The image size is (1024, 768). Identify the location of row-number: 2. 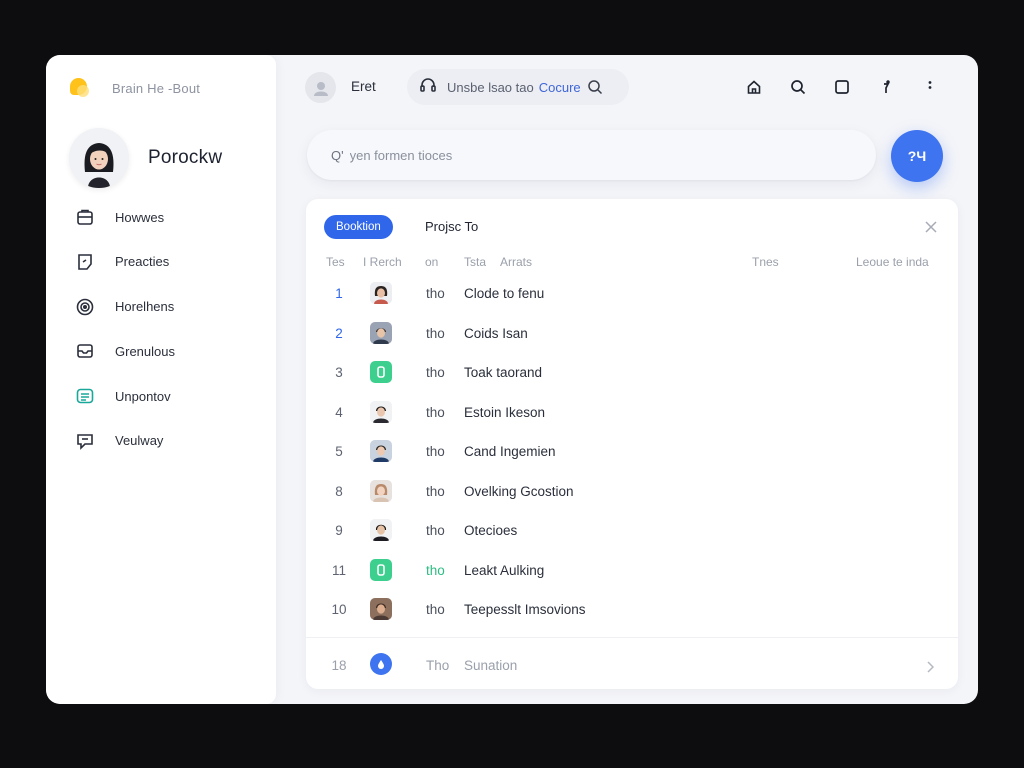
(339, 333).